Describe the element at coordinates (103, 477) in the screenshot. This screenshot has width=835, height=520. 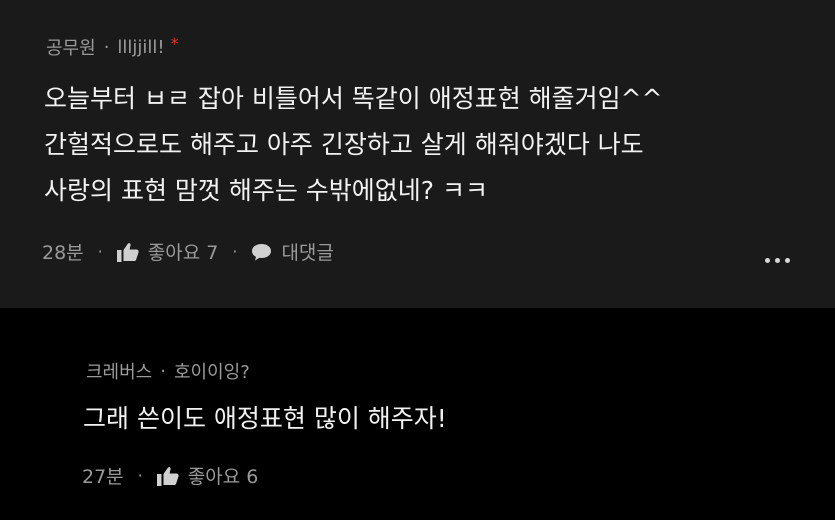
I see `reply-time: 27분` at that location.